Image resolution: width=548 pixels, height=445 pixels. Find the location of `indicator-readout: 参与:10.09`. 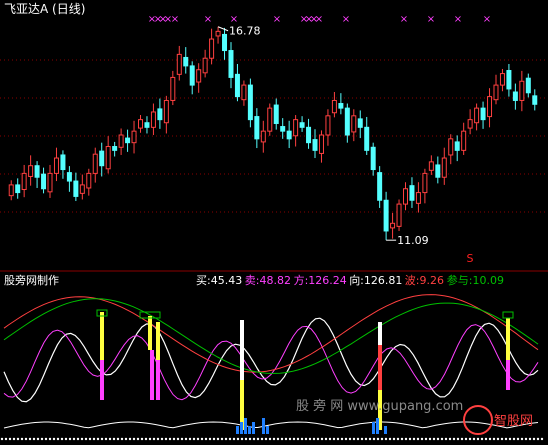

indicator-readout: 参与:10.09 is located at coordinates (475, 280).